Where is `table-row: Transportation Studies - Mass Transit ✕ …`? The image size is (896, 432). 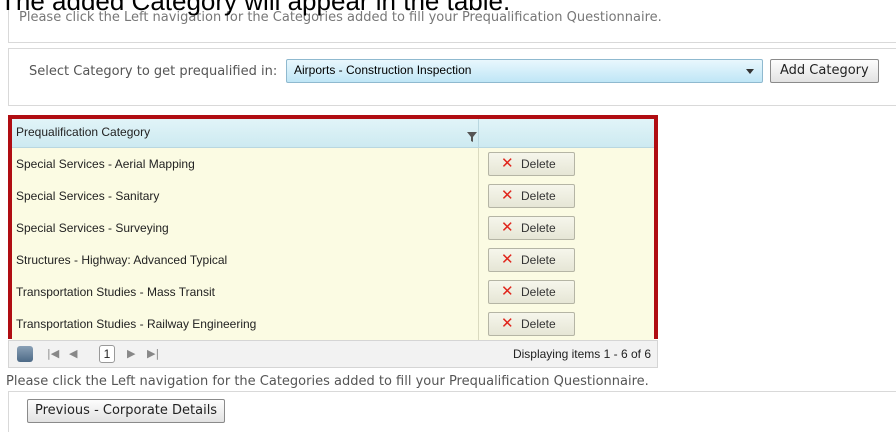
table-row: Transportation Studies - Mass Transit ✕ … is located at coordinates (333, 292).